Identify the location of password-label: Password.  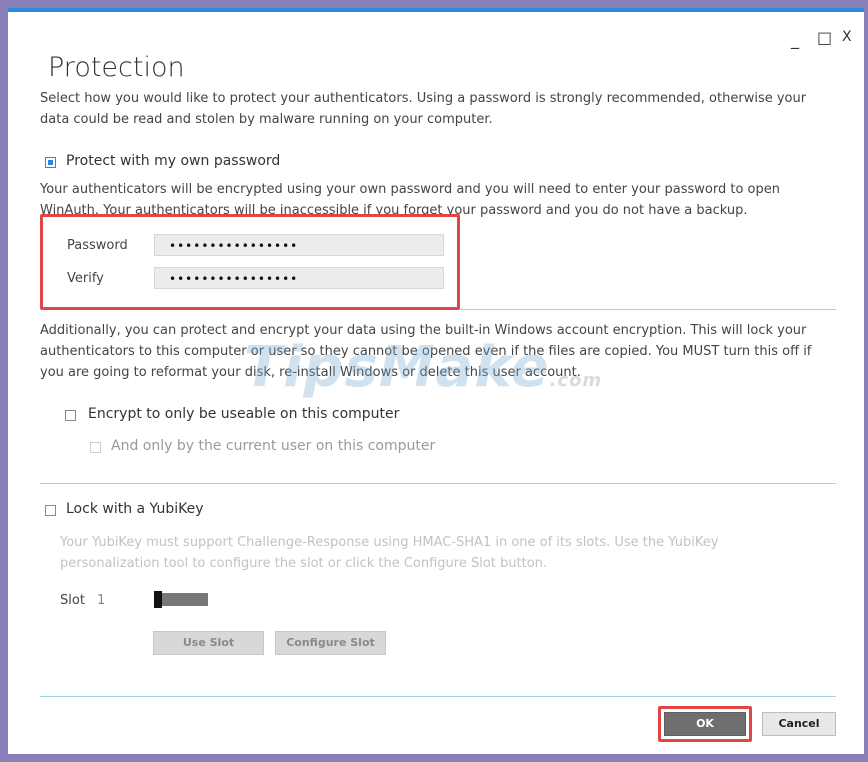
(97, 245).